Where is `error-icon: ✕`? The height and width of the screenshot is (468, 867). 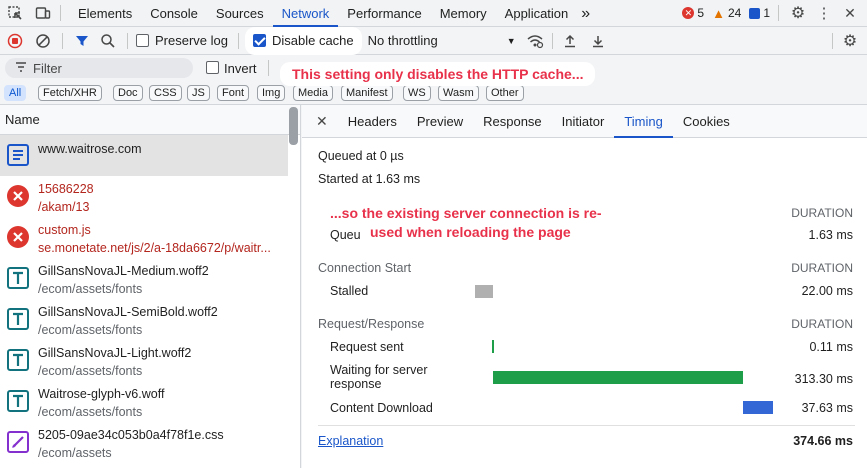 error-icon: ✕ is located at coordinates (688, 13).